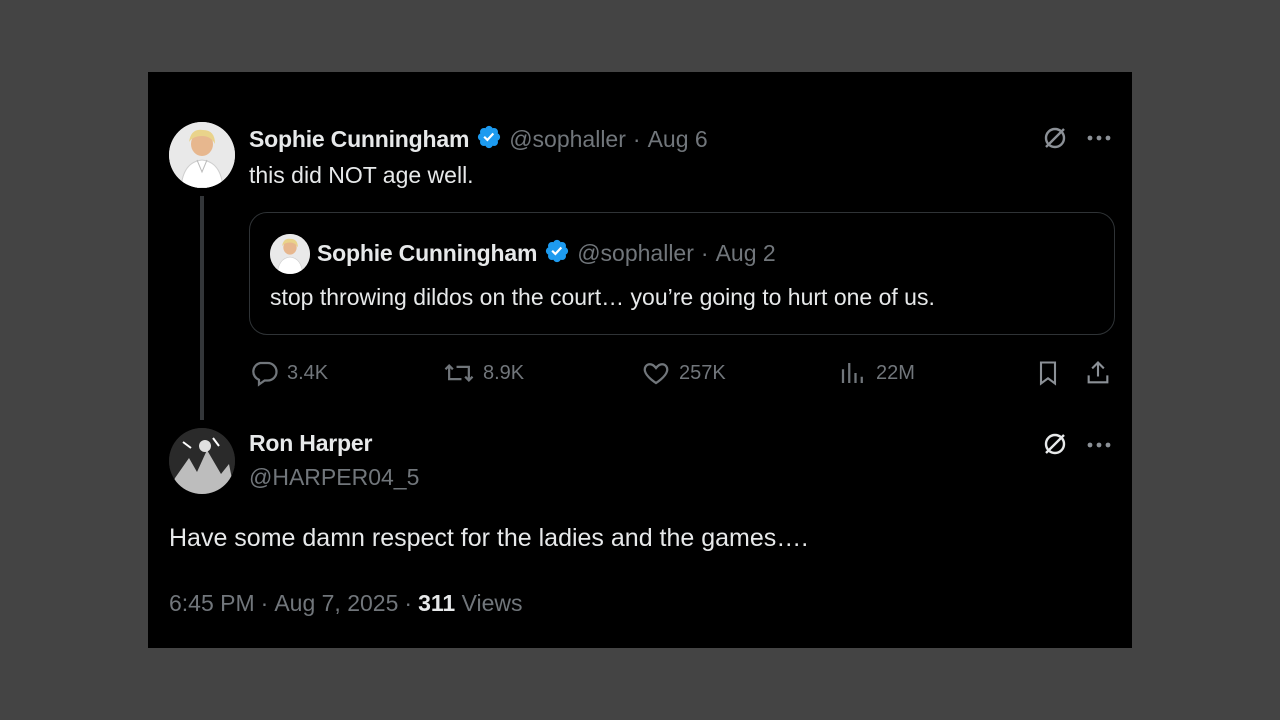 The width and height of the screenshot is (1280, 720). I want to click on repost-button: 8.9K, so click(483, 373).